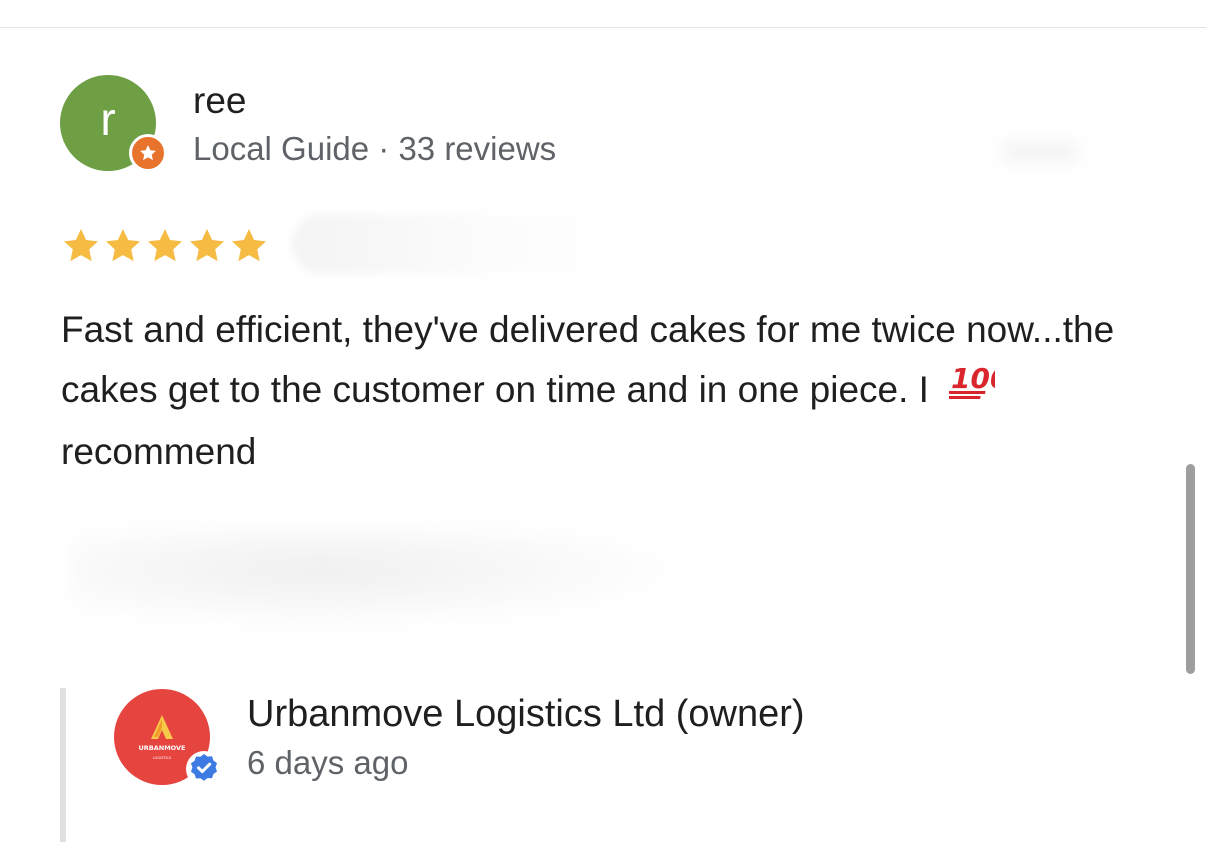  Describe the element at coordinates (603, 27) in the screenshot. I see `divider` at that location.